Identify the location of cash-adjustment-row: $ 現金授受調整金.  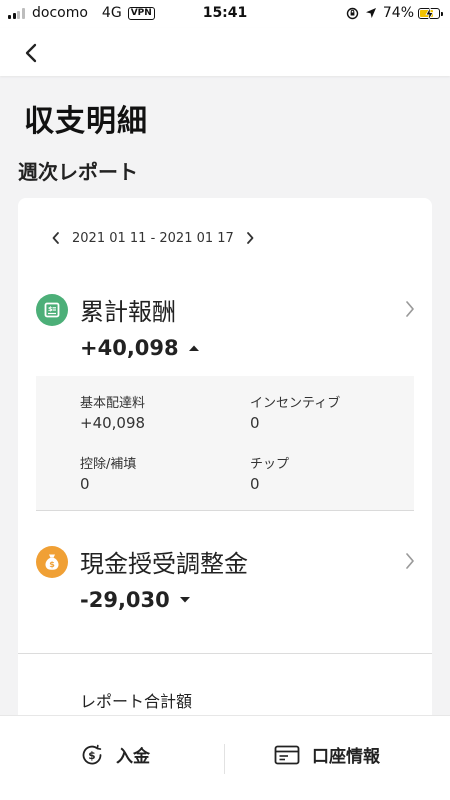
(226, 562).